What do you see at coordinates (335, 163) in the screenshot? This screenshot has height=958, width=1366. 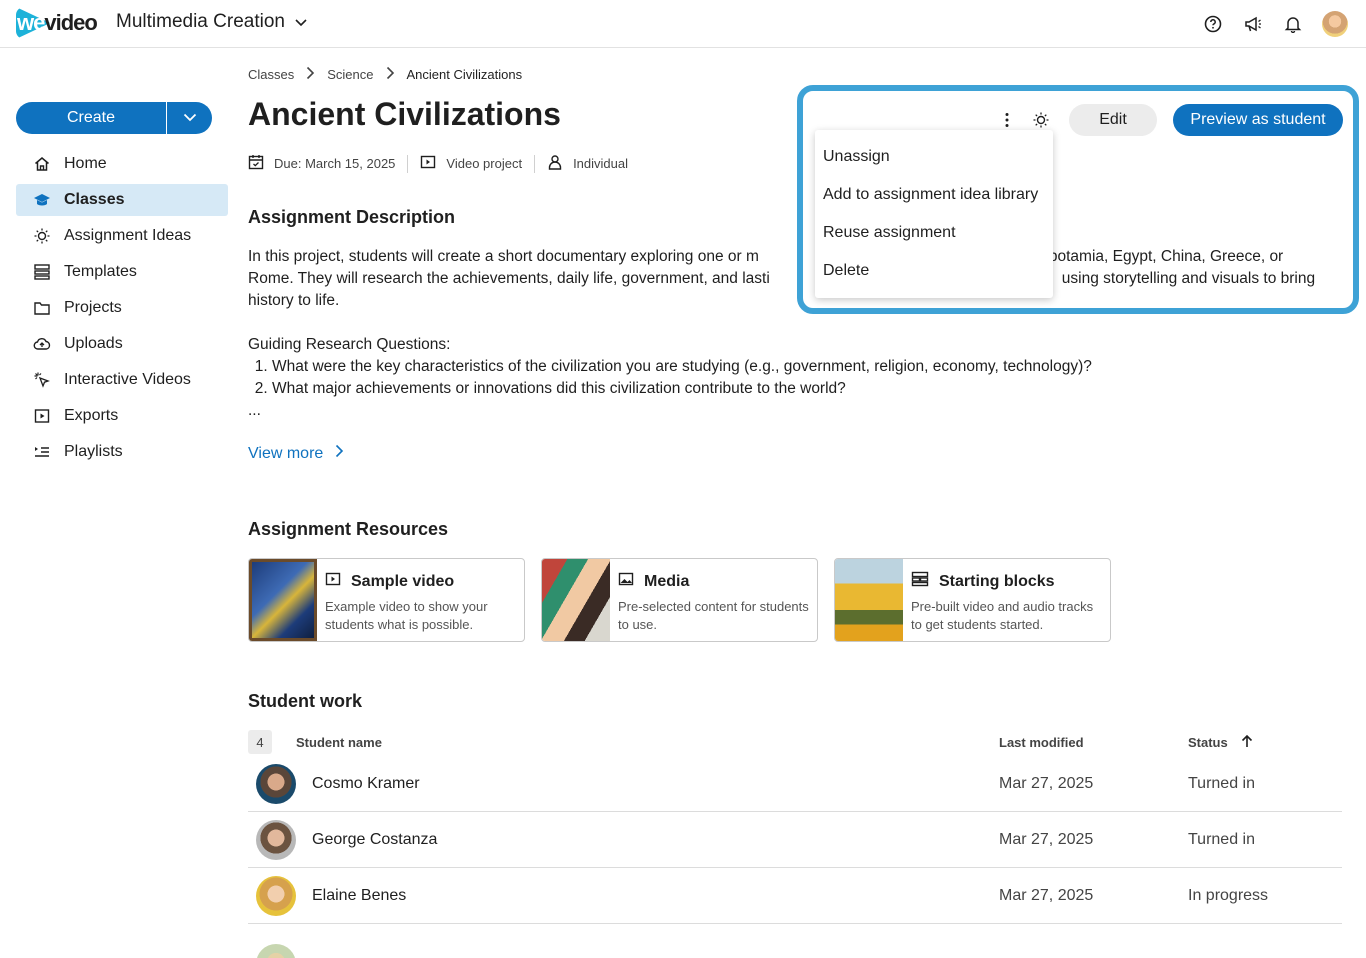 I see `due-date: Due: March 15, 2025` at bounding box center [335, 163].